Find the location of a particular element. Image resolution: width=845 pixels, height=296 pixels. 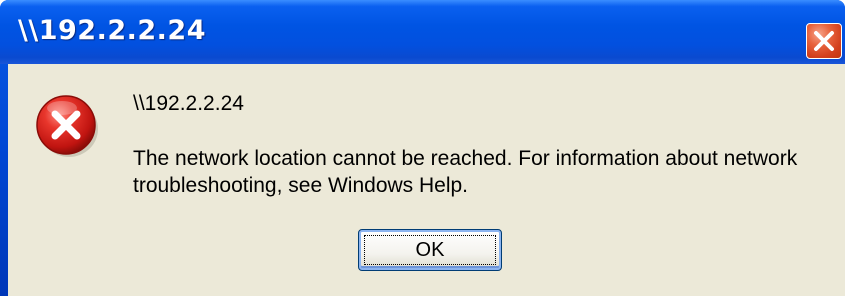

close-button is located at coordinates (824, 41).